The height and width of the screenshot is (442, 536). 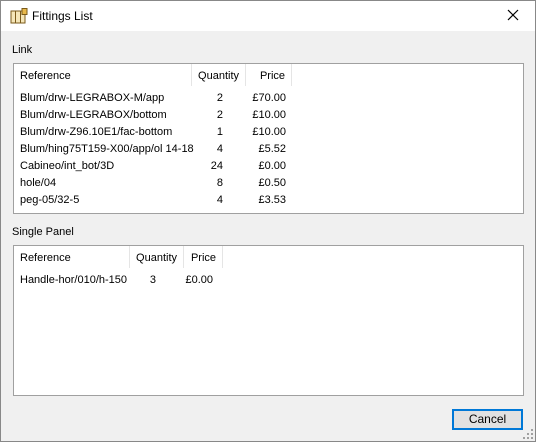 What do you see at coordinates (19, 16) in the screenshot?
I see `fittings-app-icon` at bounding box center [19, 16].